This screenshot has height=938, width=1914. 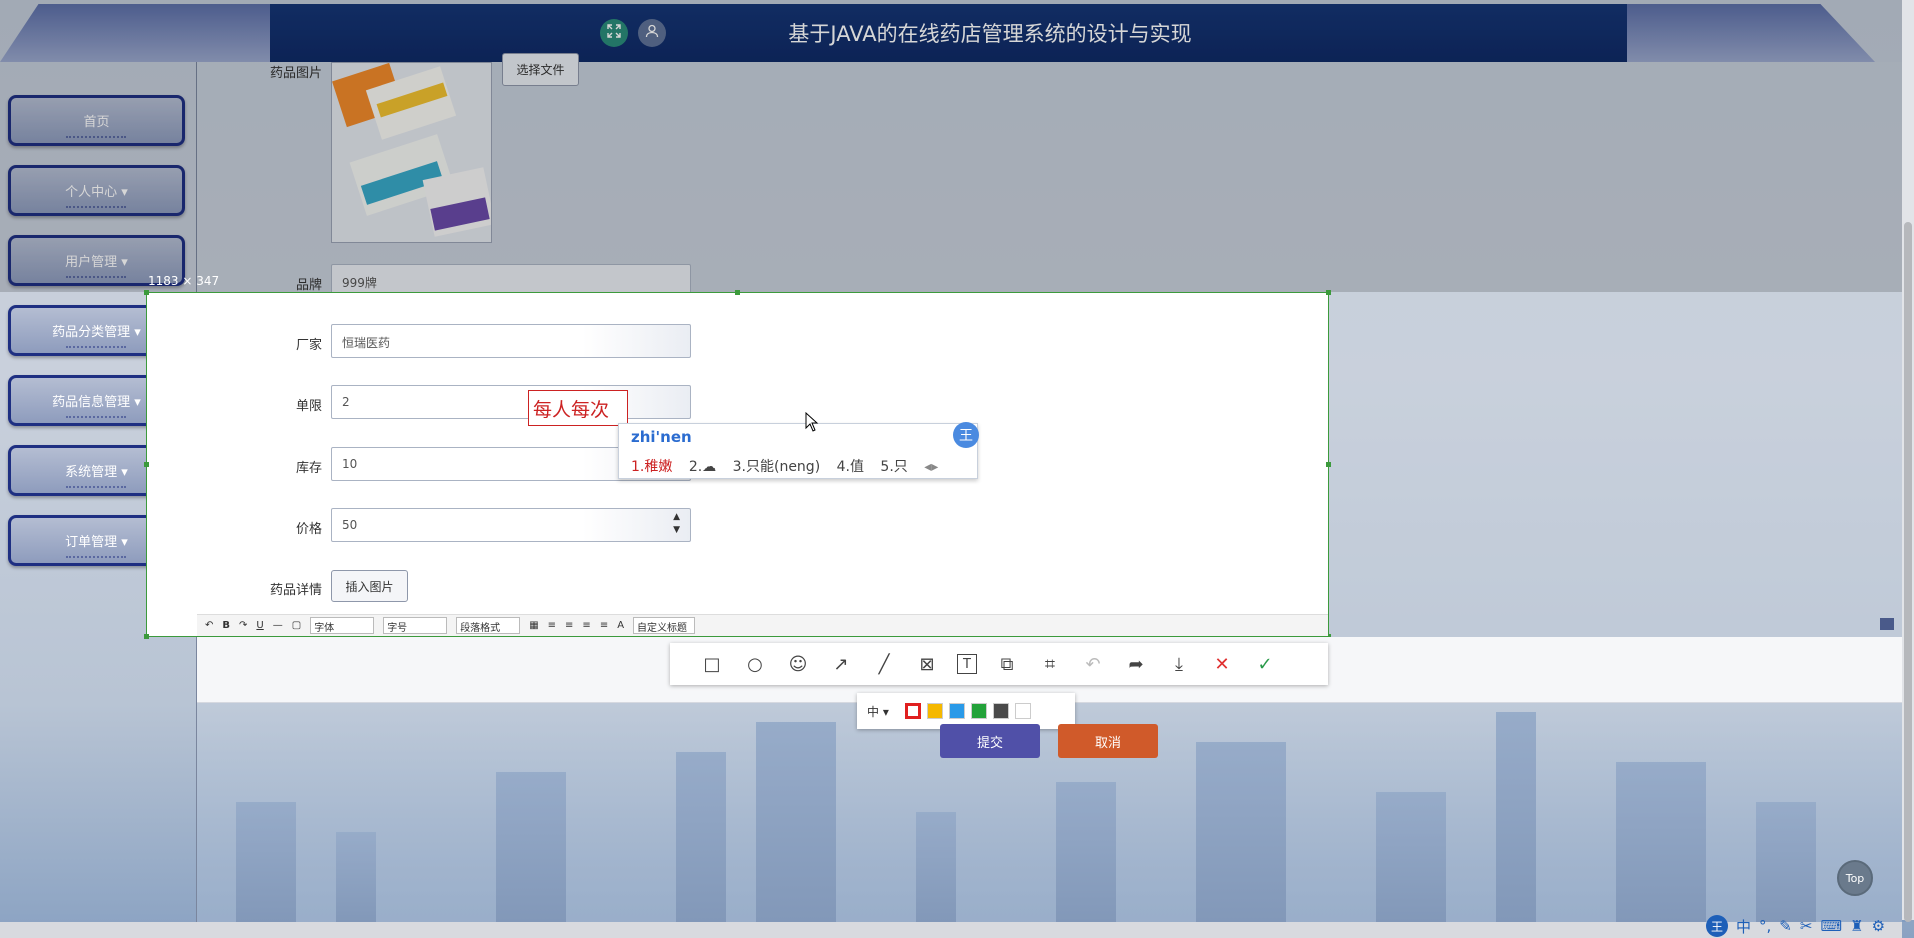 What do you see at coordinates (777, 467) in the screenshot?
I see `ime-candidate: 3.只能(neng)` at bounding box center [777, 467].